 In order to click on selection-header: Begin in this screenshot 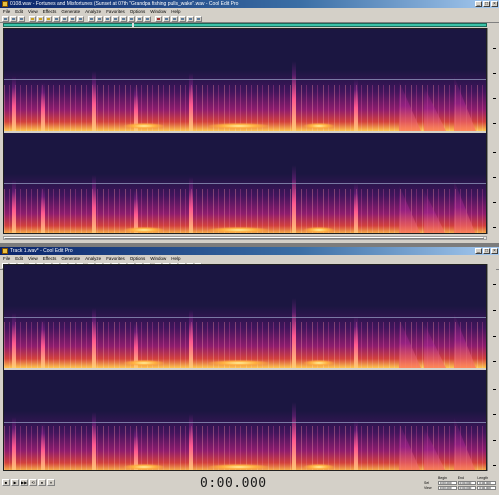, I will do `click(442, 477)`.